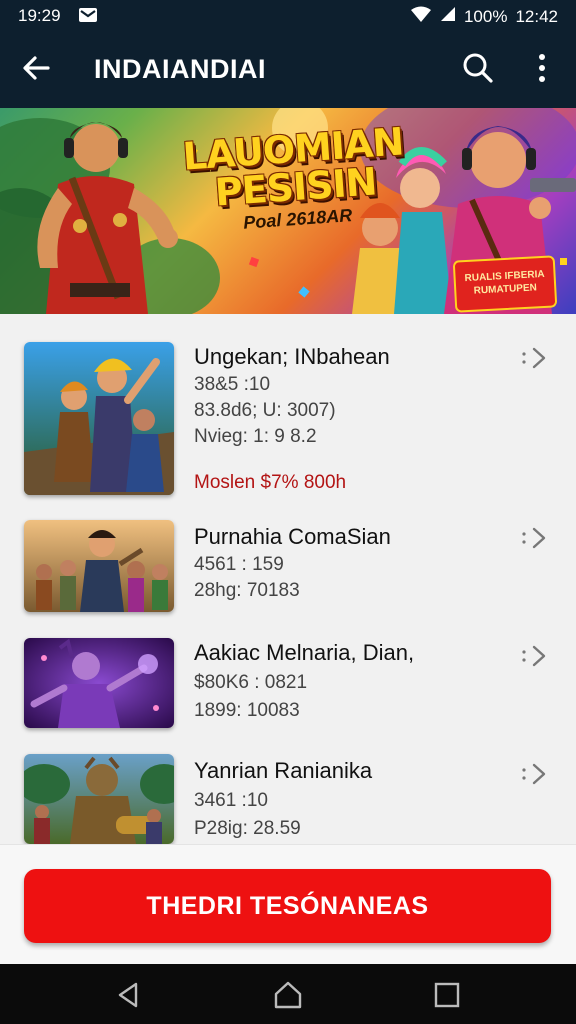 This screenshot has width=576, height=1024. I want to click on banner-headline: LAUOMIAN PESISIN Poal 2618AR, so click(295, 177).